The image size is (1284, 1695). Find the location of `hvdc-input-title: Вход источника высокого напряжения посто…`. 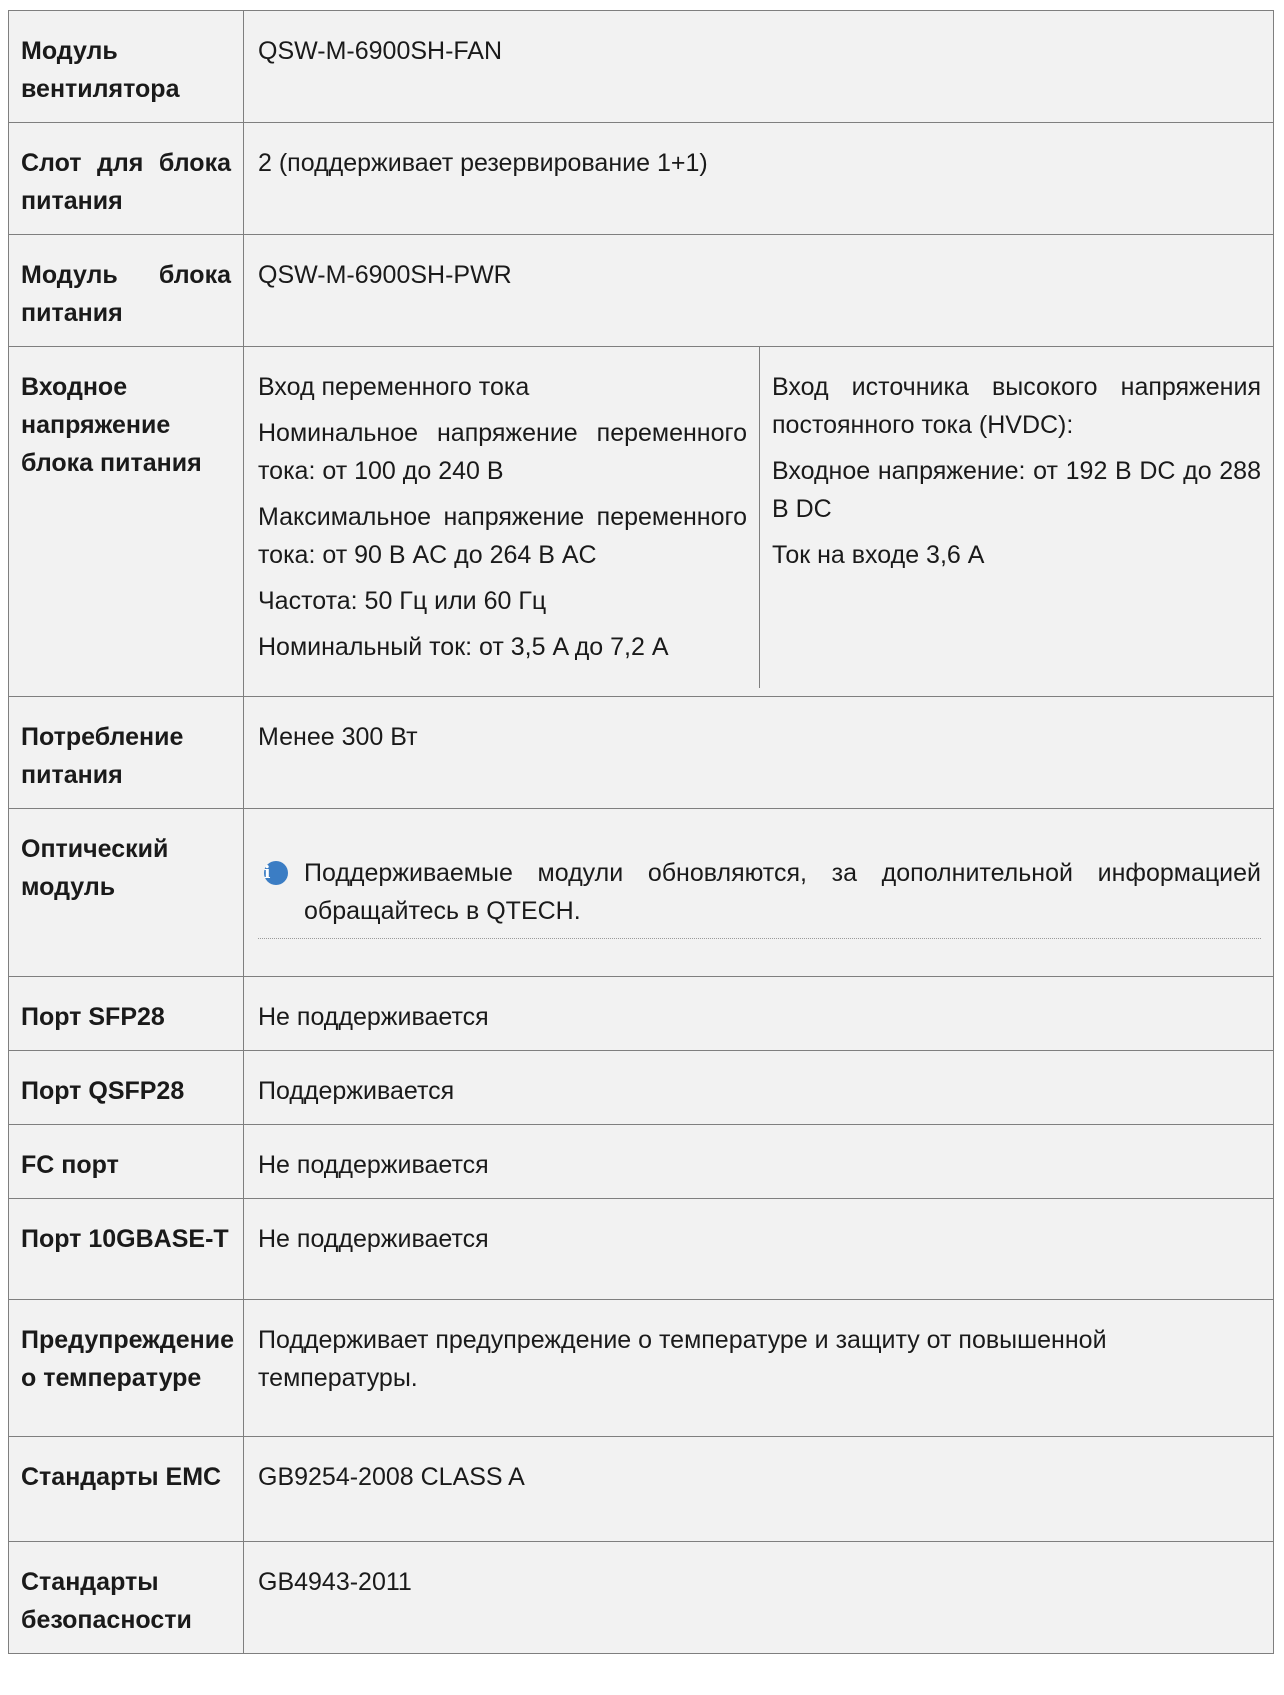

hvdc-input-title: Вход источника высокого напряжения посто… is located at coordinates (1016, 406).